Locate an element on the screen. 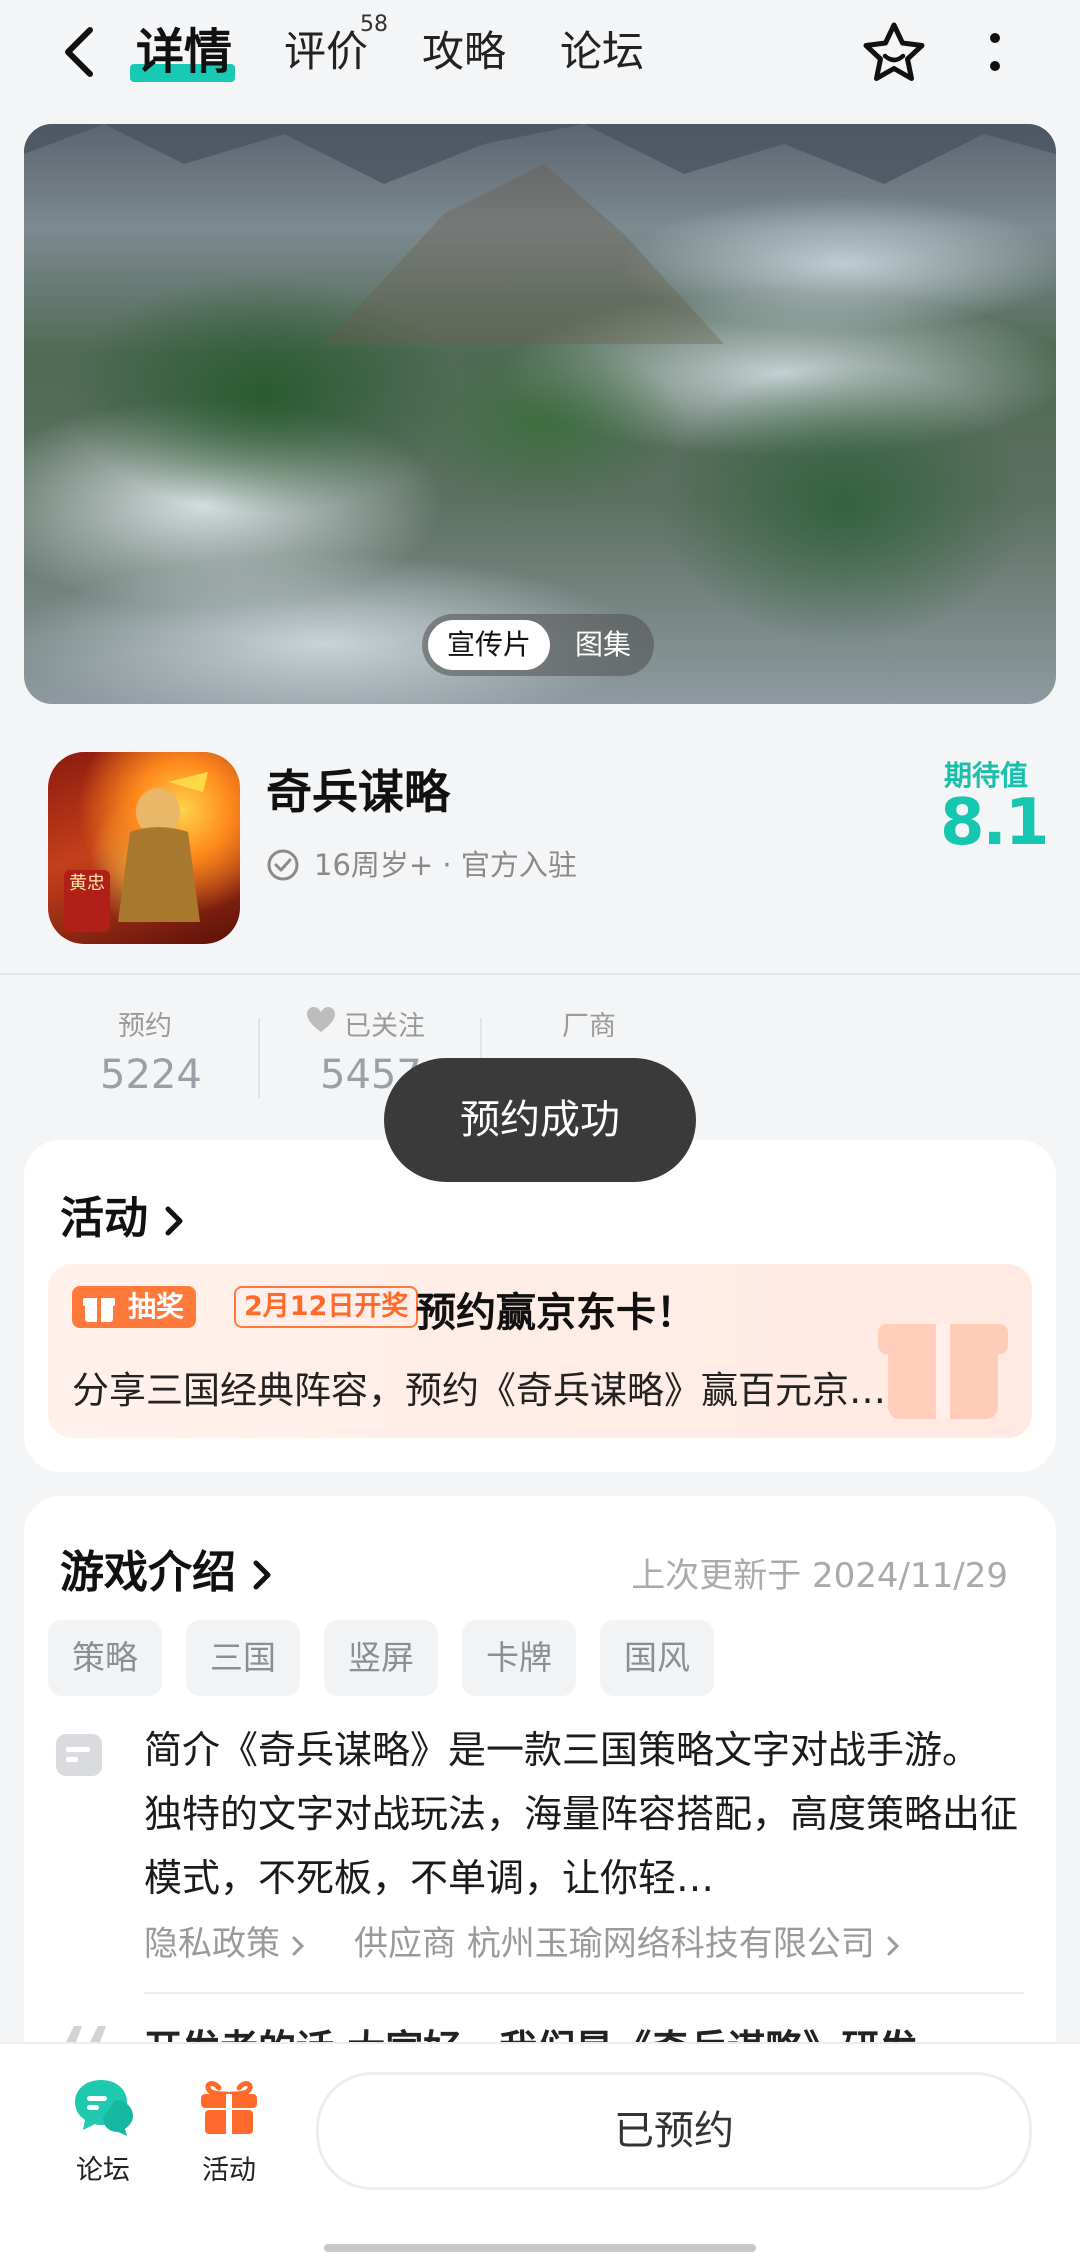 The height and width of the screenshot is (2259, 1080). activity-section-header: 活动 is located at coordinates (122, 1214).